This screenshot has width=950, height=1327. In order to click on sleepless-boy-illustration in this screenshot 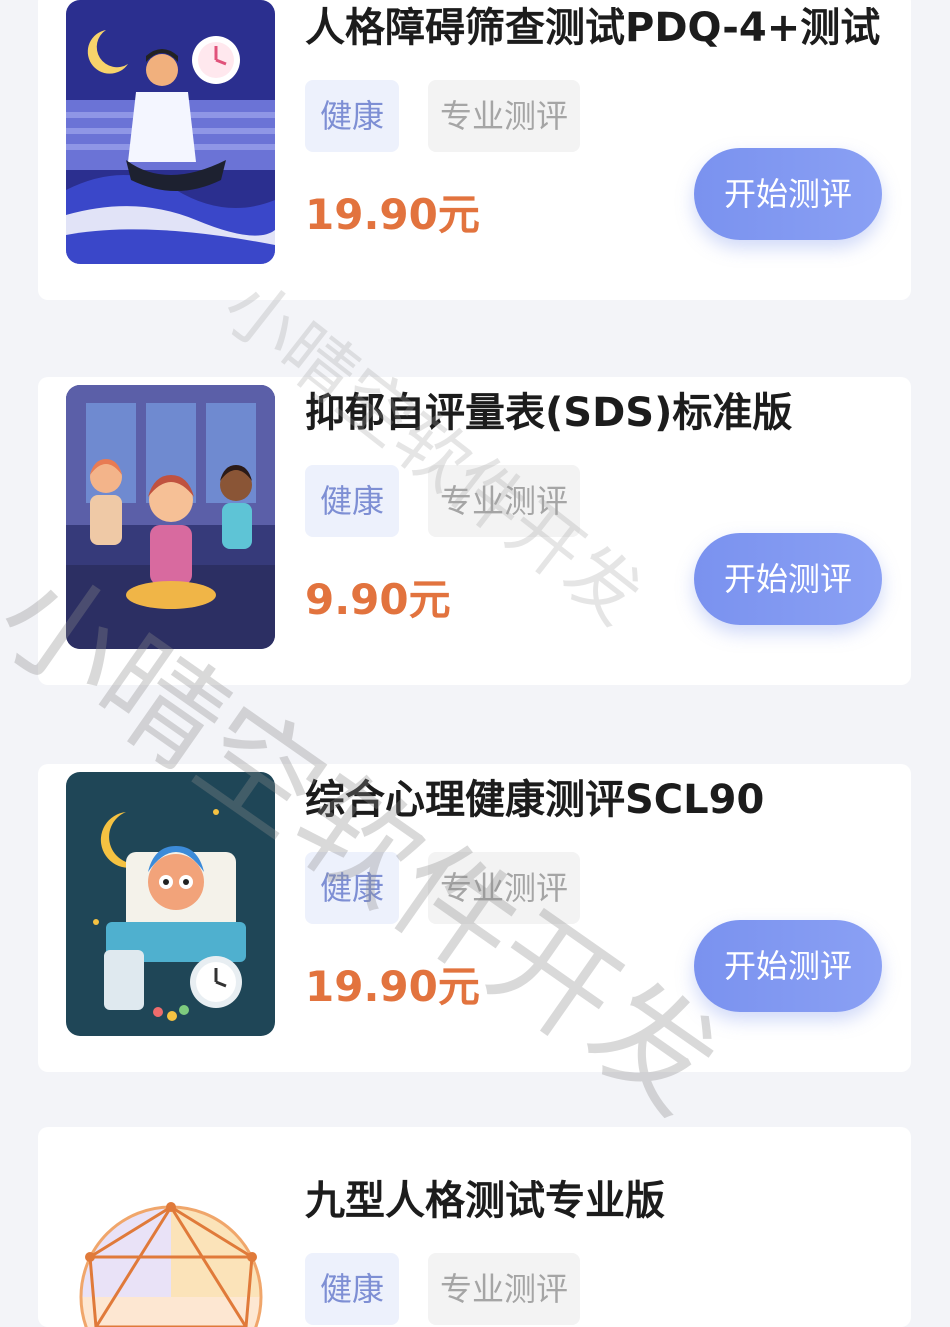, I will do `click(170, 904)`.